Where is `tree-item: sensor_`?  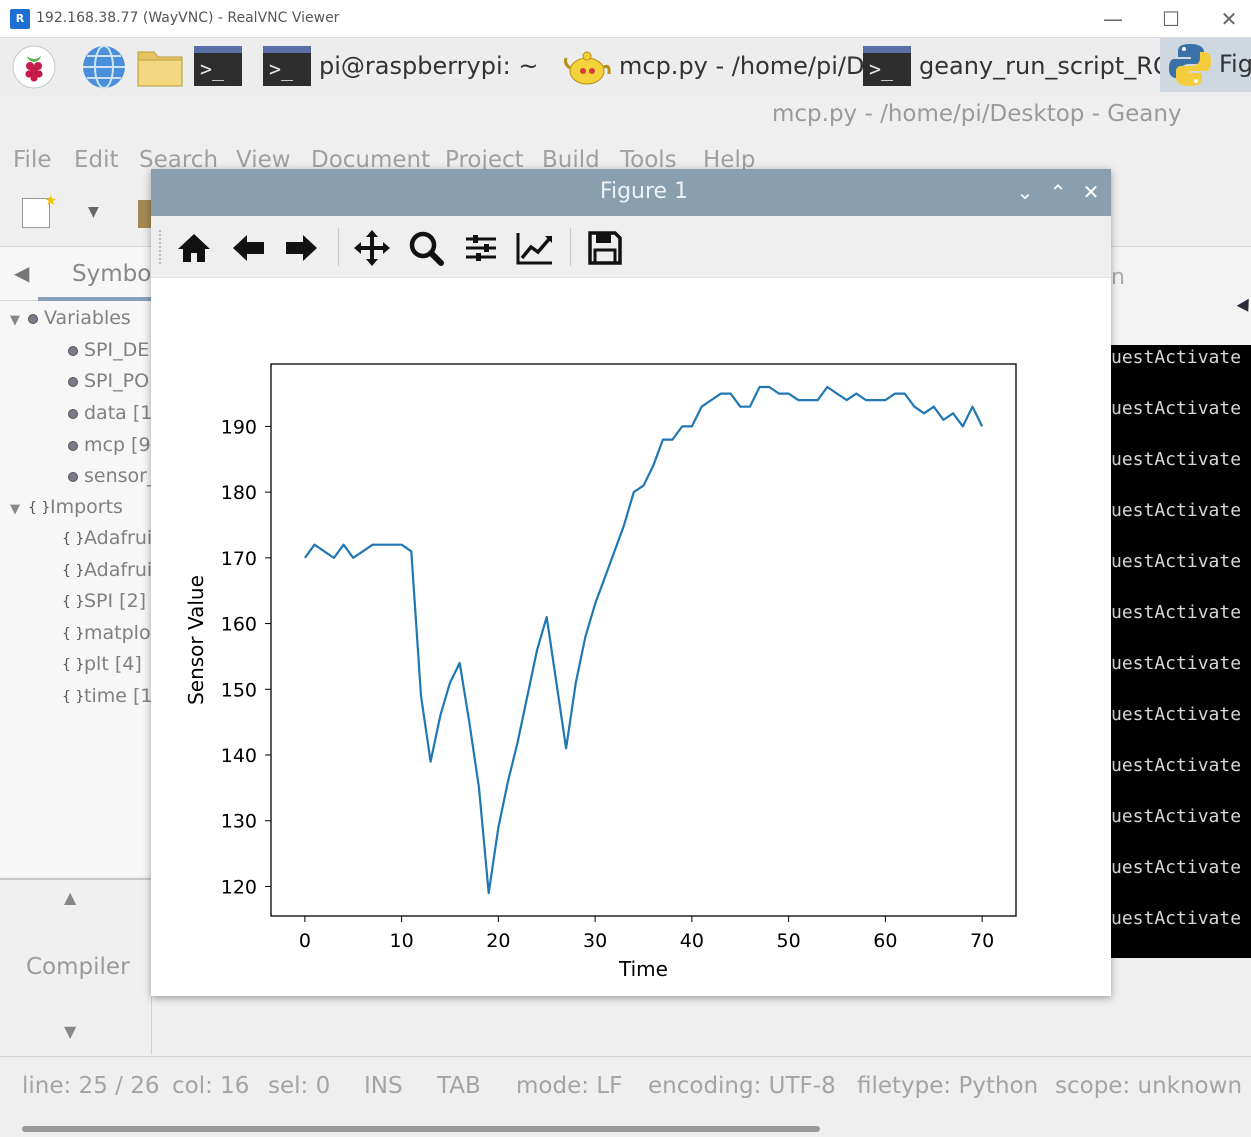
tree-item: sensor_ is located at coordinates (112, 476).